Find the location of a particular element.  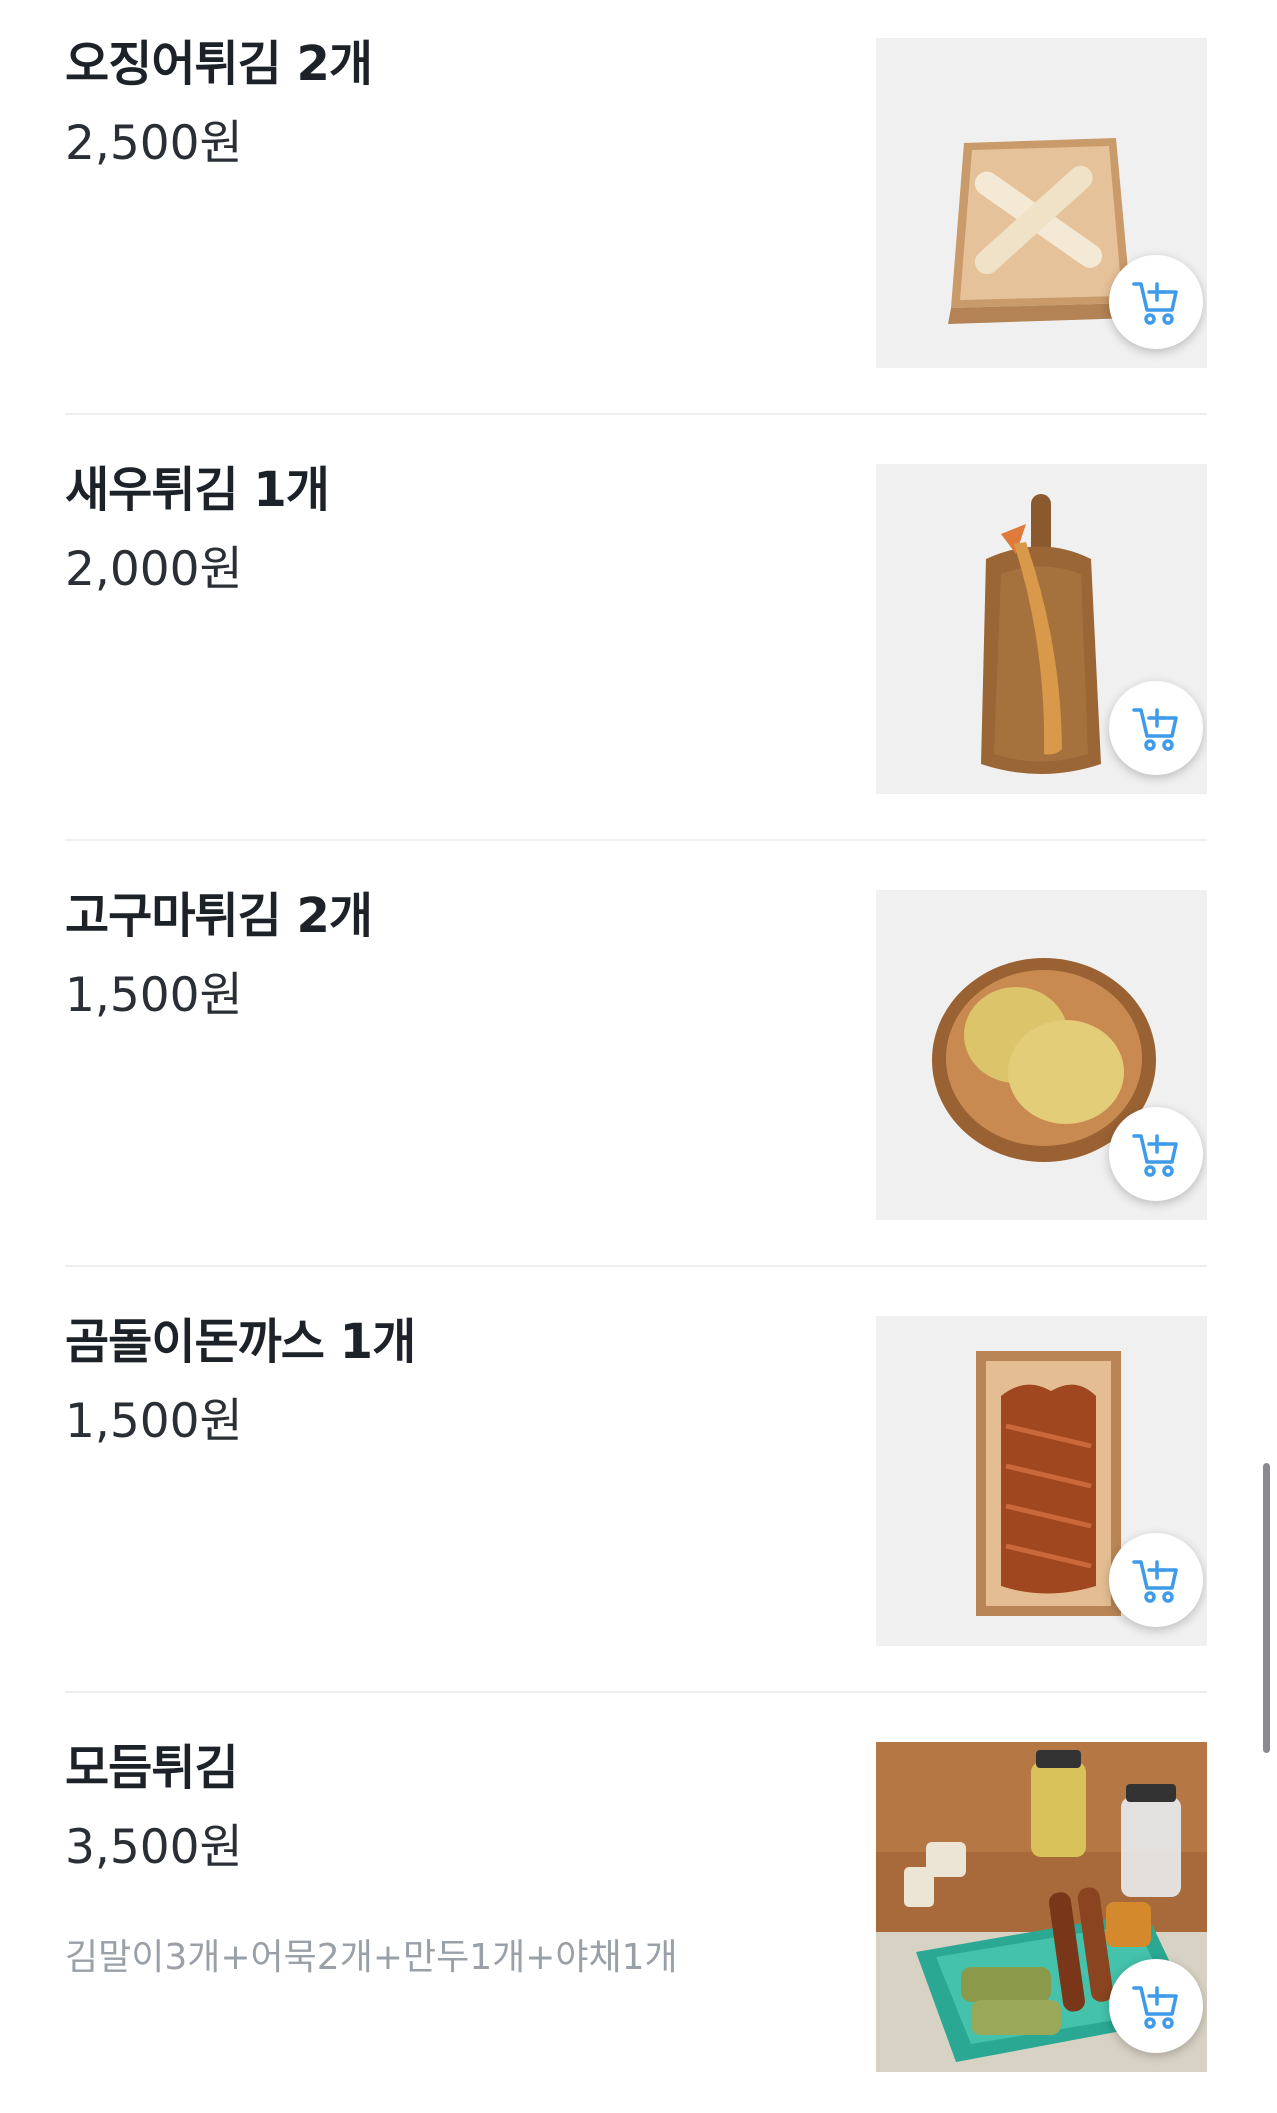

fried-sweet-potato-image is located at coordinates (1041, 1055).